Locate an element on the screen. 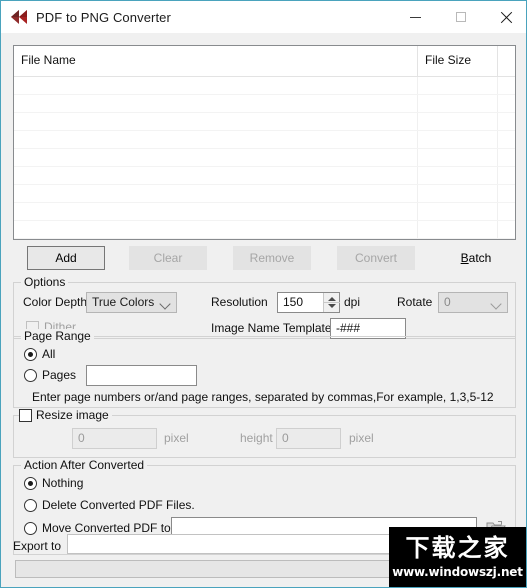 This screenshot has height=588, width=527. column-header-extra is located at coordinates (506, 61).